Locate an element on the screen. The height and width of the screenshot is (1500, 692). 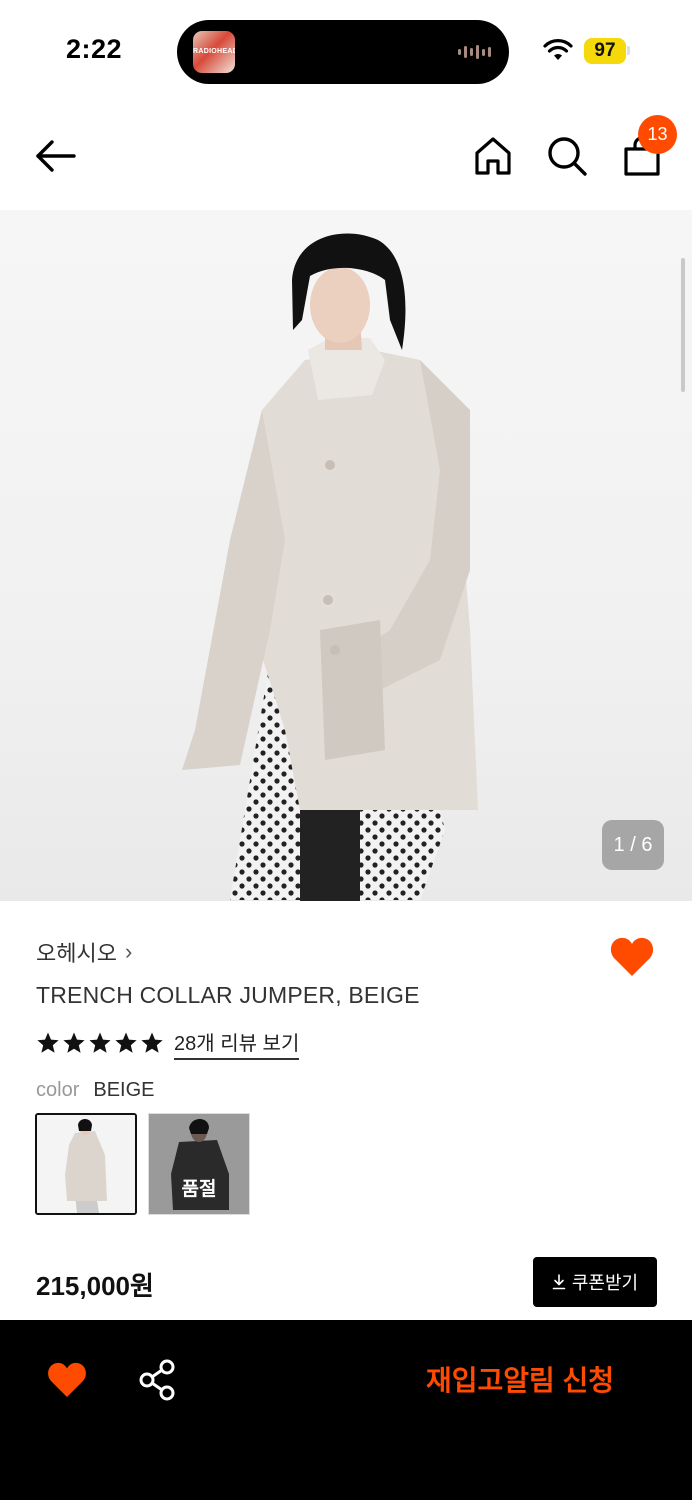
status-time: 2:22 is located at coordinates (94, 49).